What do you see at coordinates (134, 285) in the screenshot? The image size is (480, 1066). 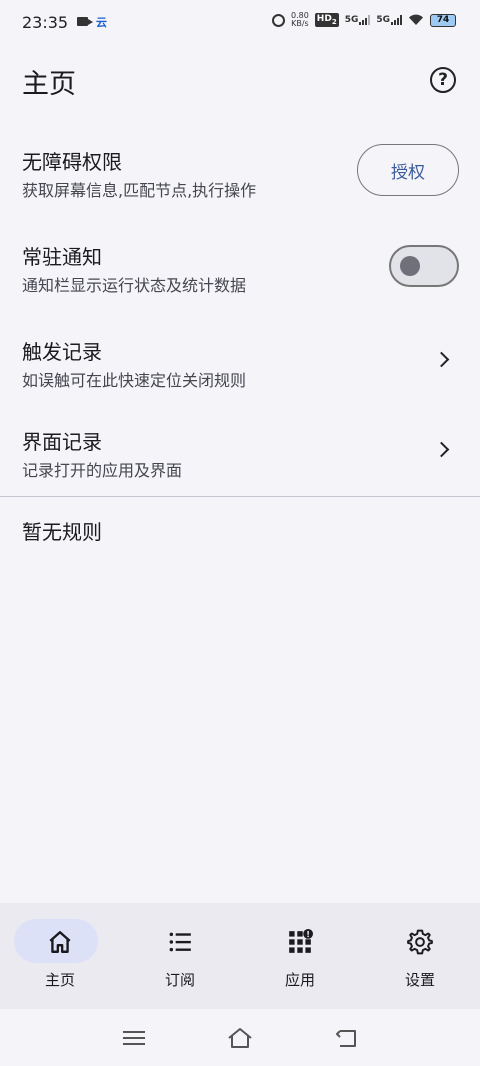 I see `notification-subtitle: 通知栏显示运行状态及统计数据` at bounding box center [134, 285].